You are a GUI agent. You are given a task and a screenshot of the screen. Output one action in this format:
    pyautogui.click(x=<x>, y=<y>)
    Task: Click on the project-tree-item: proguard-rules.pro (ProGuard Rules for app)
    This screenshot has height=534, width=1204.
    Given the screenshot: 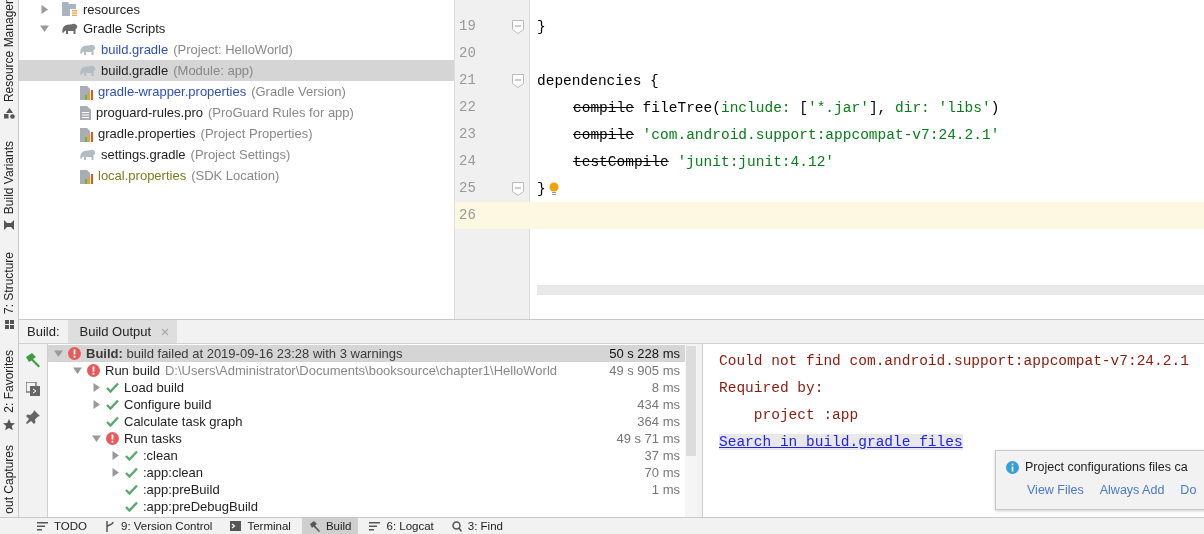 What is the action you would take?
    pyautogui.click(x=236, y=112)
    